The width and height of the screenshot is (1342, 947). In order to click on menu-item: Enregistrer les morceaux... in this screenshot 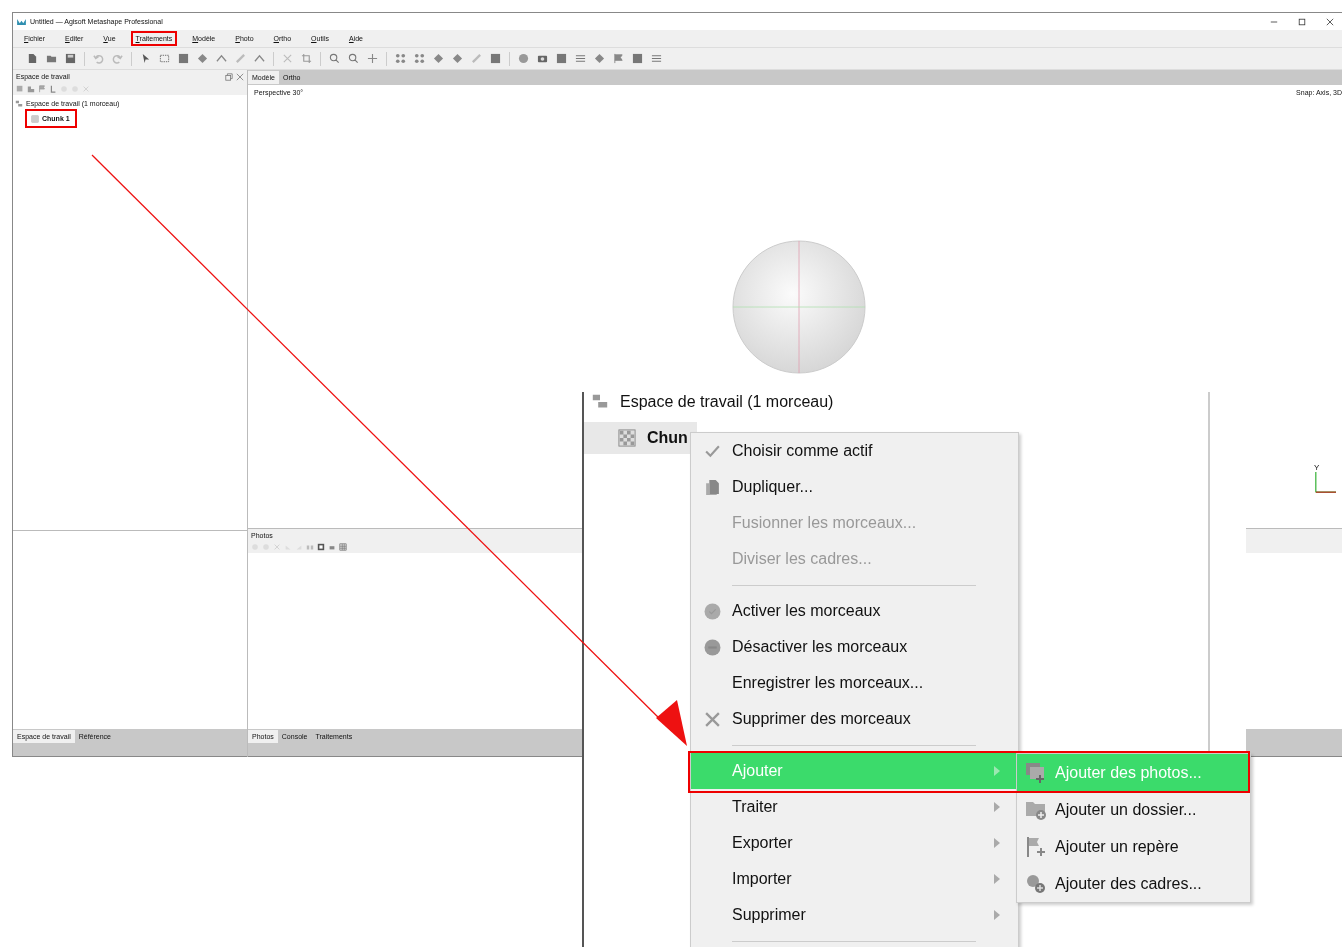, I will do `click(854, 683)`.